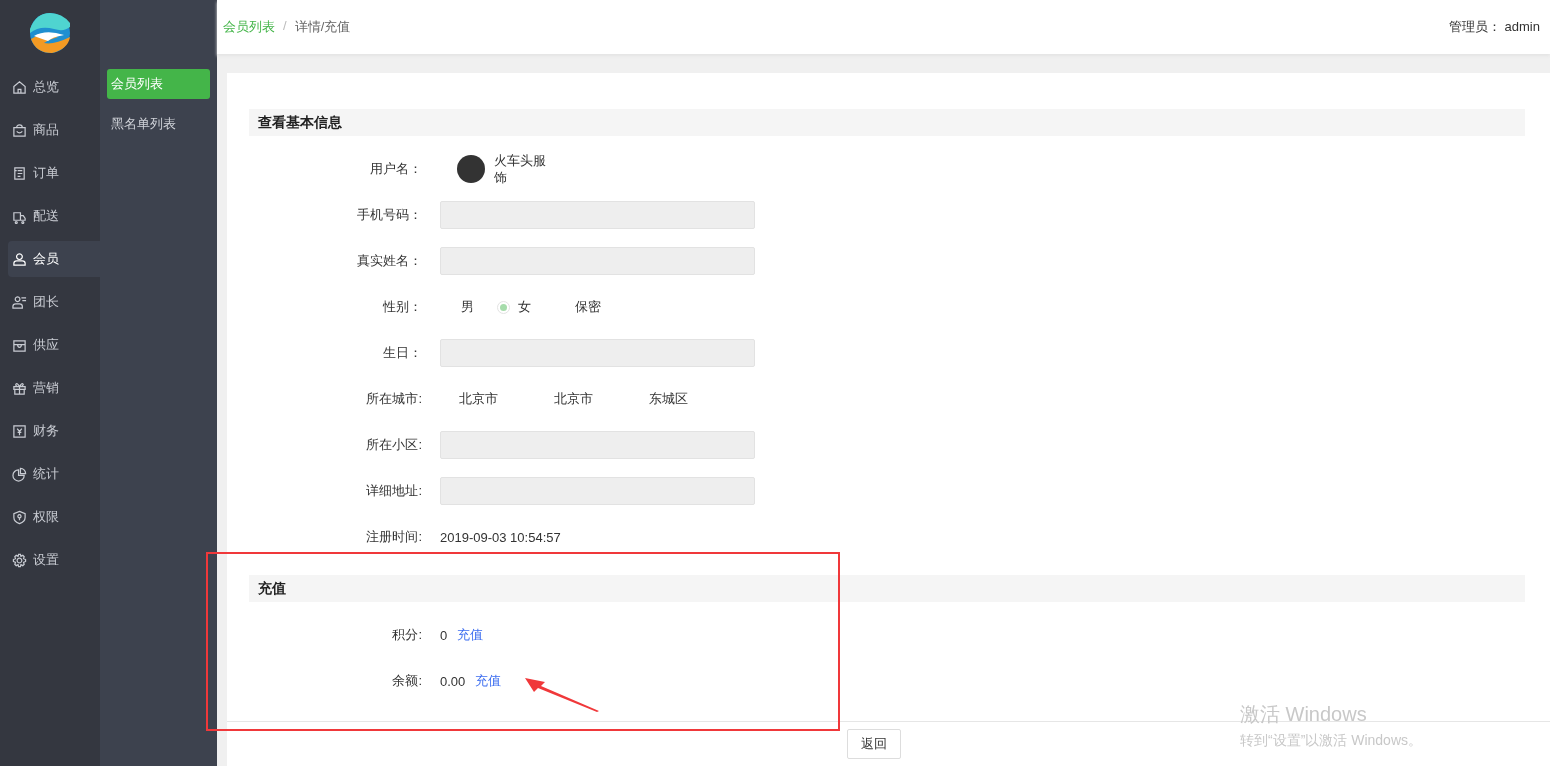 The width and height of the screenshot is (1550, 766). Describe the element at coordinates (407, 635) in the screenshot. I see `field-label: 积分:` at that location.